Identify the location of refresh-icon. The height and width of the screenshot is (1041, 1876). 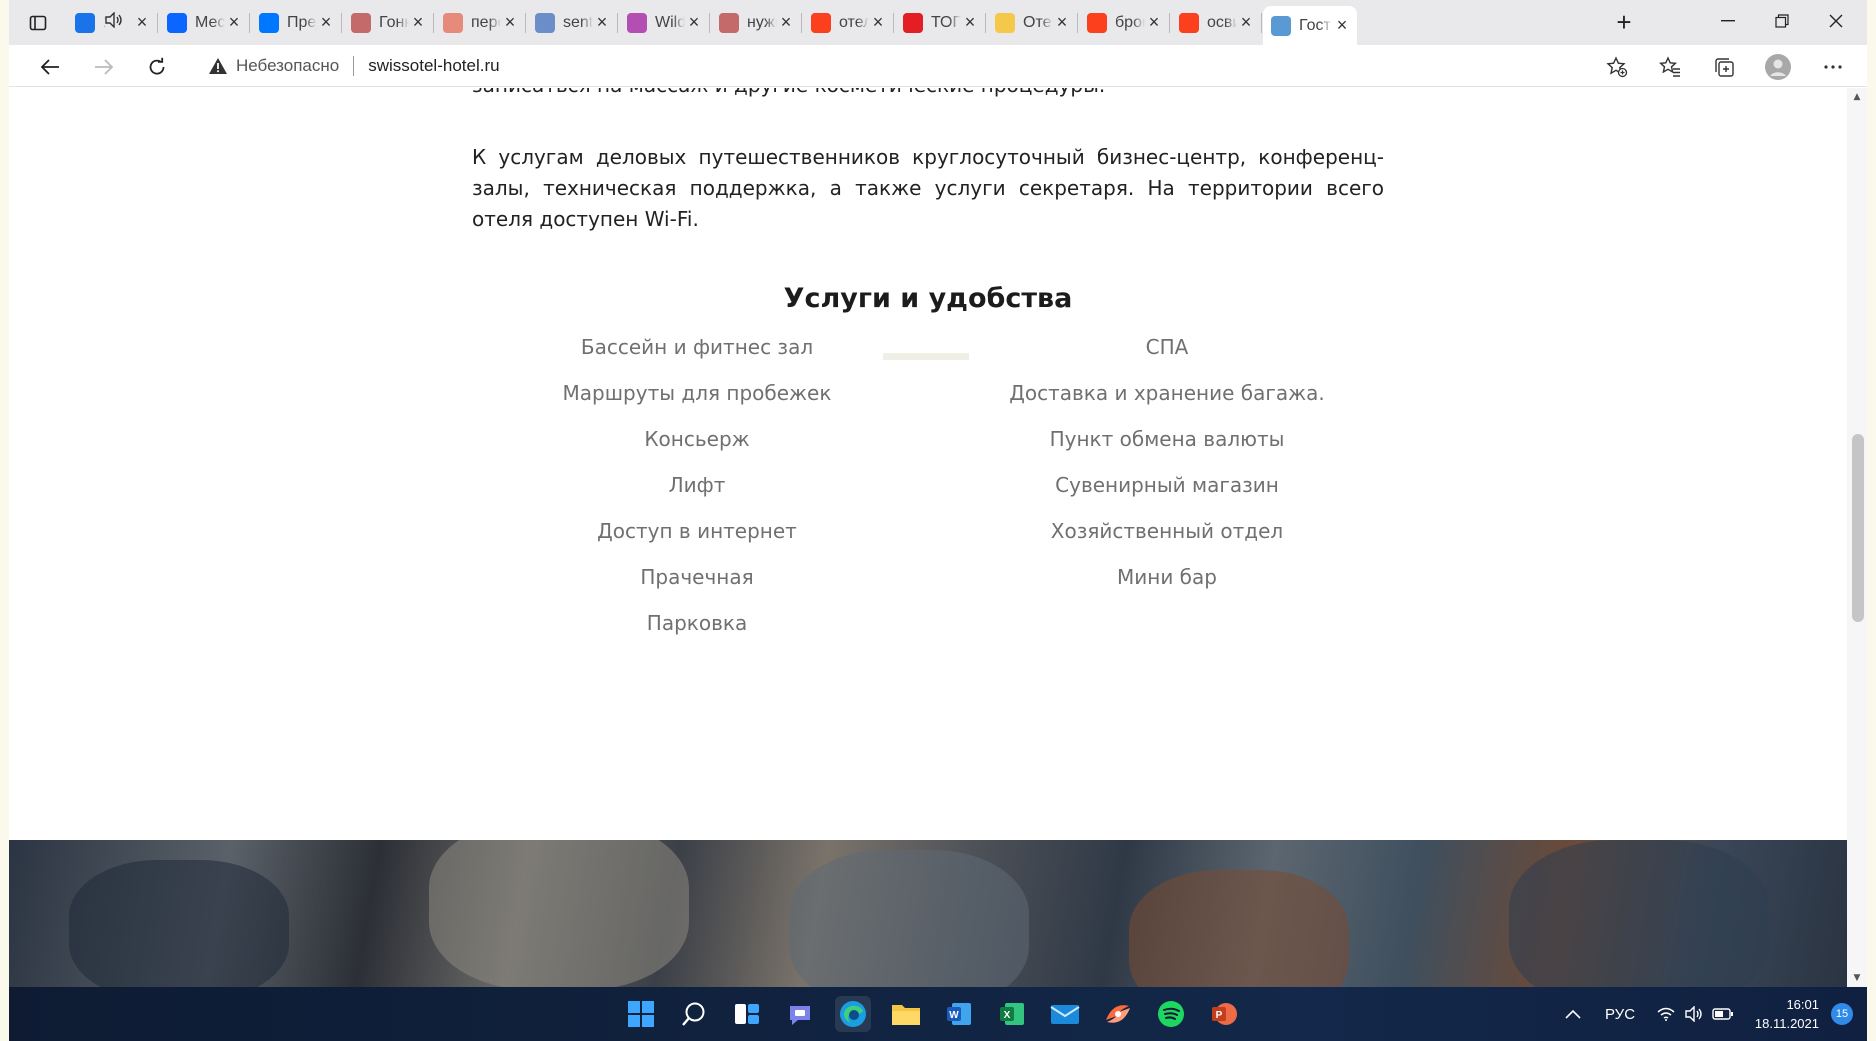
(157, 66).